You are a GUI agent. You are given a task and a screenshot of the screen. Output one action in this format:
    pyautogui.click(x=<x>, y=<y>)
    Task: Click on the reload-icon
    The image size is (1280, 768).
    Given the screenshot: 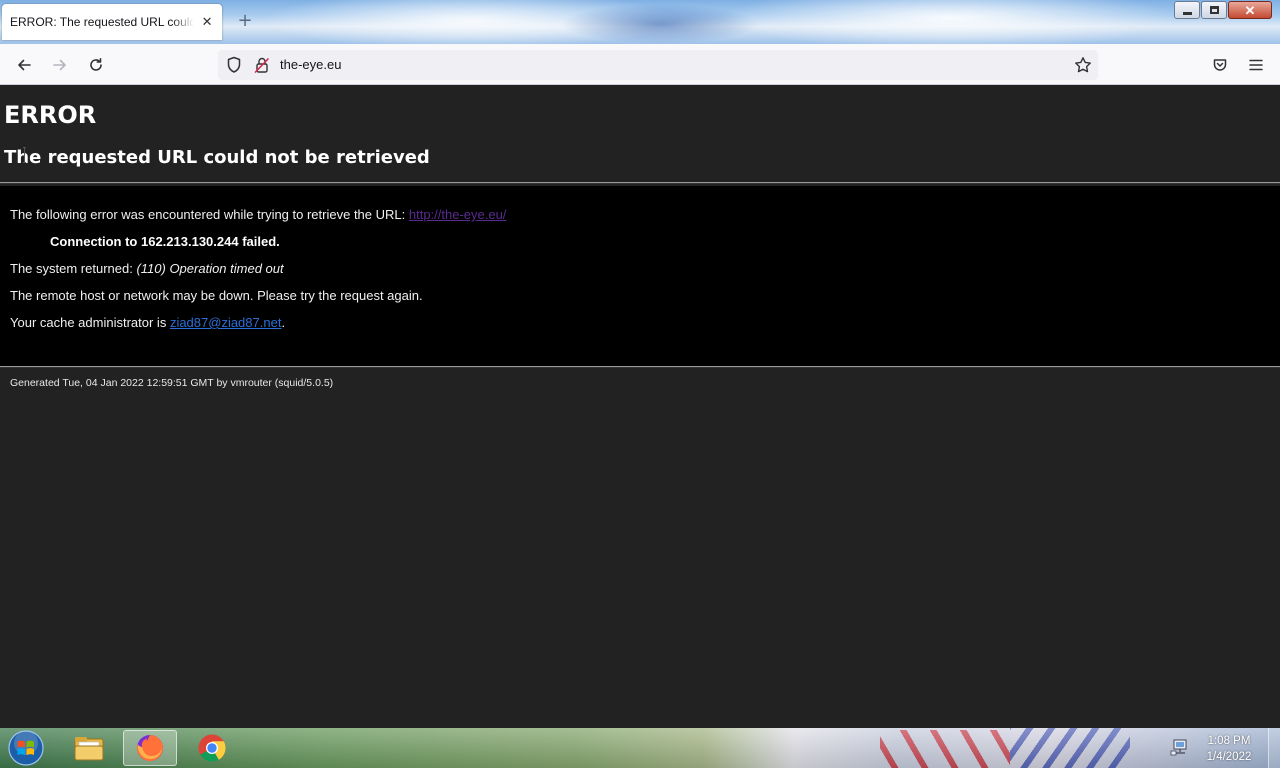 What is the action you would take?
    pyautogui.click(x=96, y=64)
    